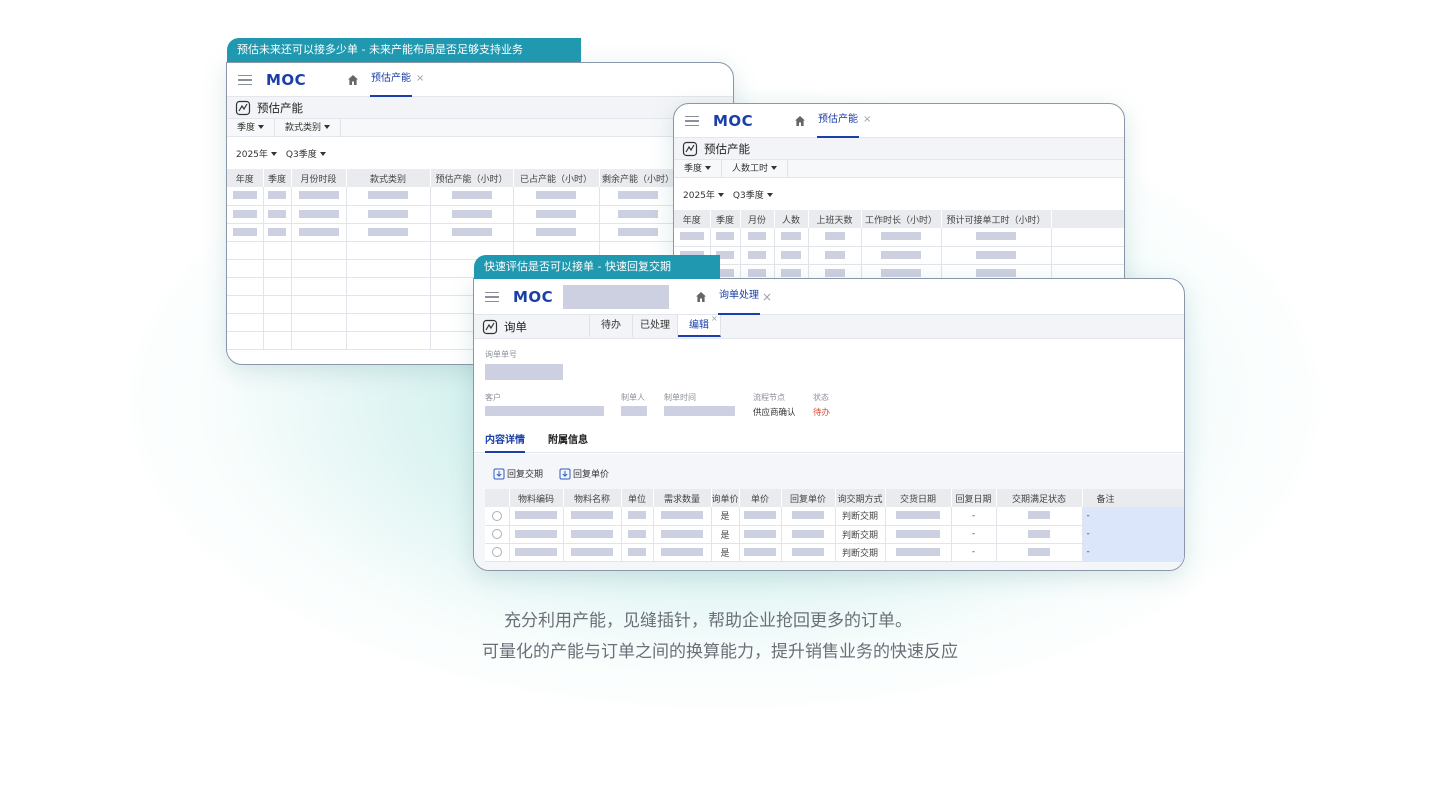 This screenshot has height=800, width=1440. I want to click on col-used: 已占产能（小时）, so click(556, 178).